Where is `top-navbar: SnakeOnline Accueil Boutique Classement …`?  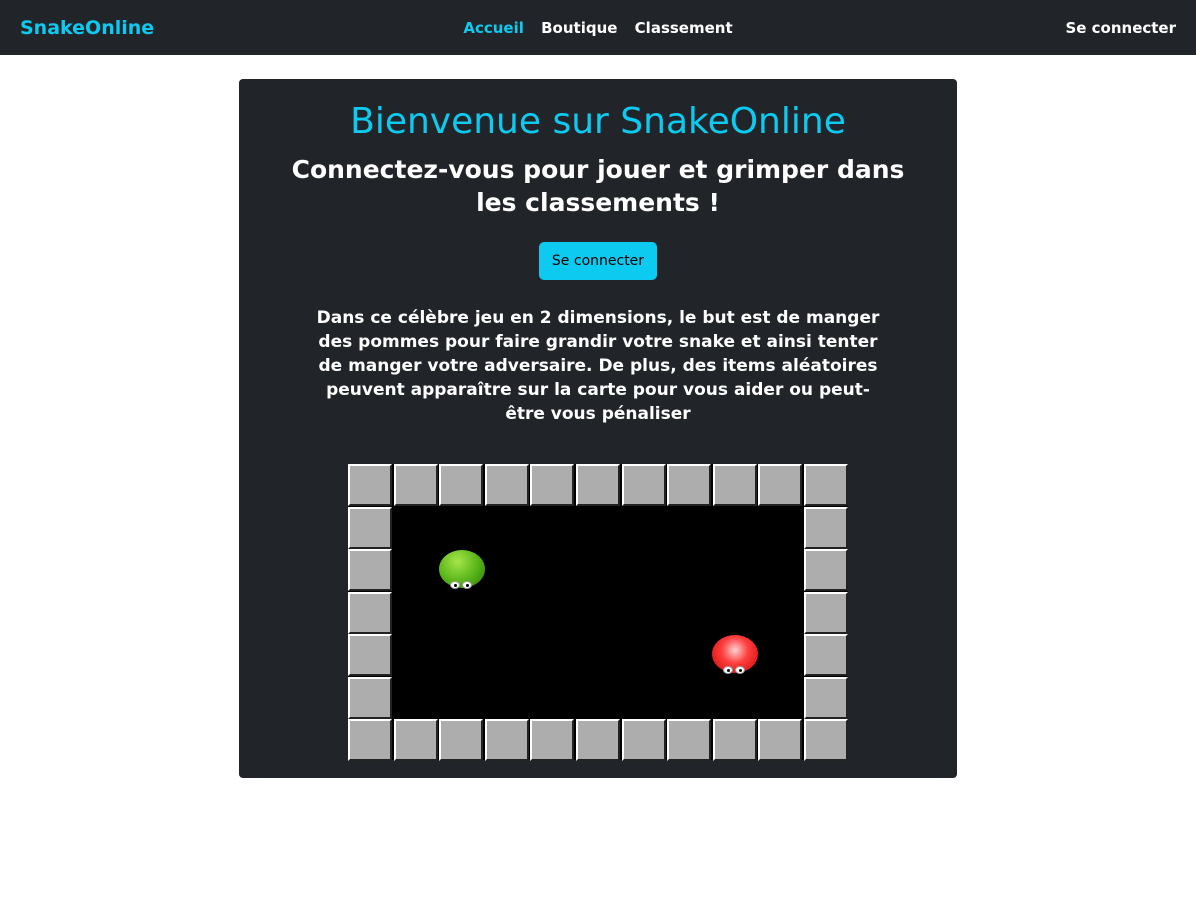 top-navbar: SnakeOnline Accueil Boutique Classement … is located at coordinates (598, 27).